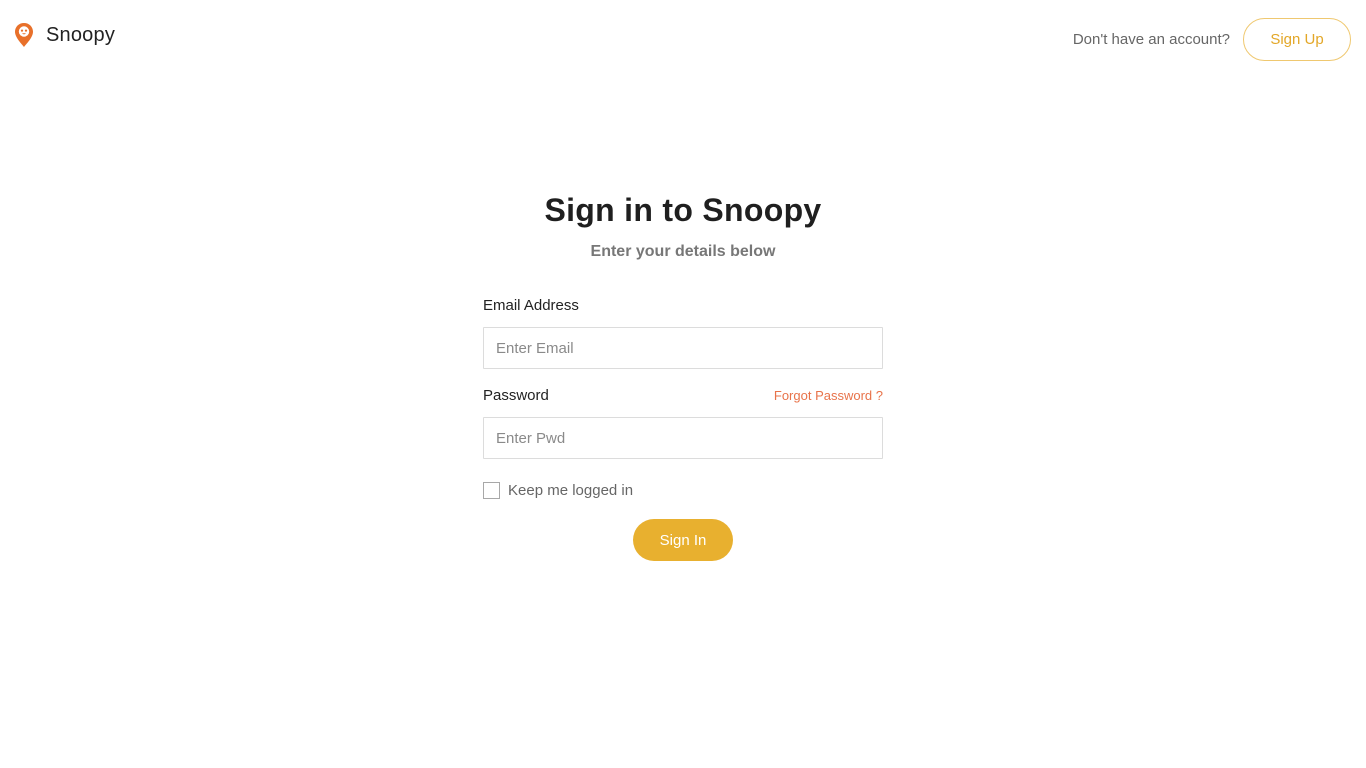 The image size is (1366, 768). Describe the element at coordinates (570, 490) in the screenshot. I see `keep-logged-in-label: Keep me logged in` at that location.